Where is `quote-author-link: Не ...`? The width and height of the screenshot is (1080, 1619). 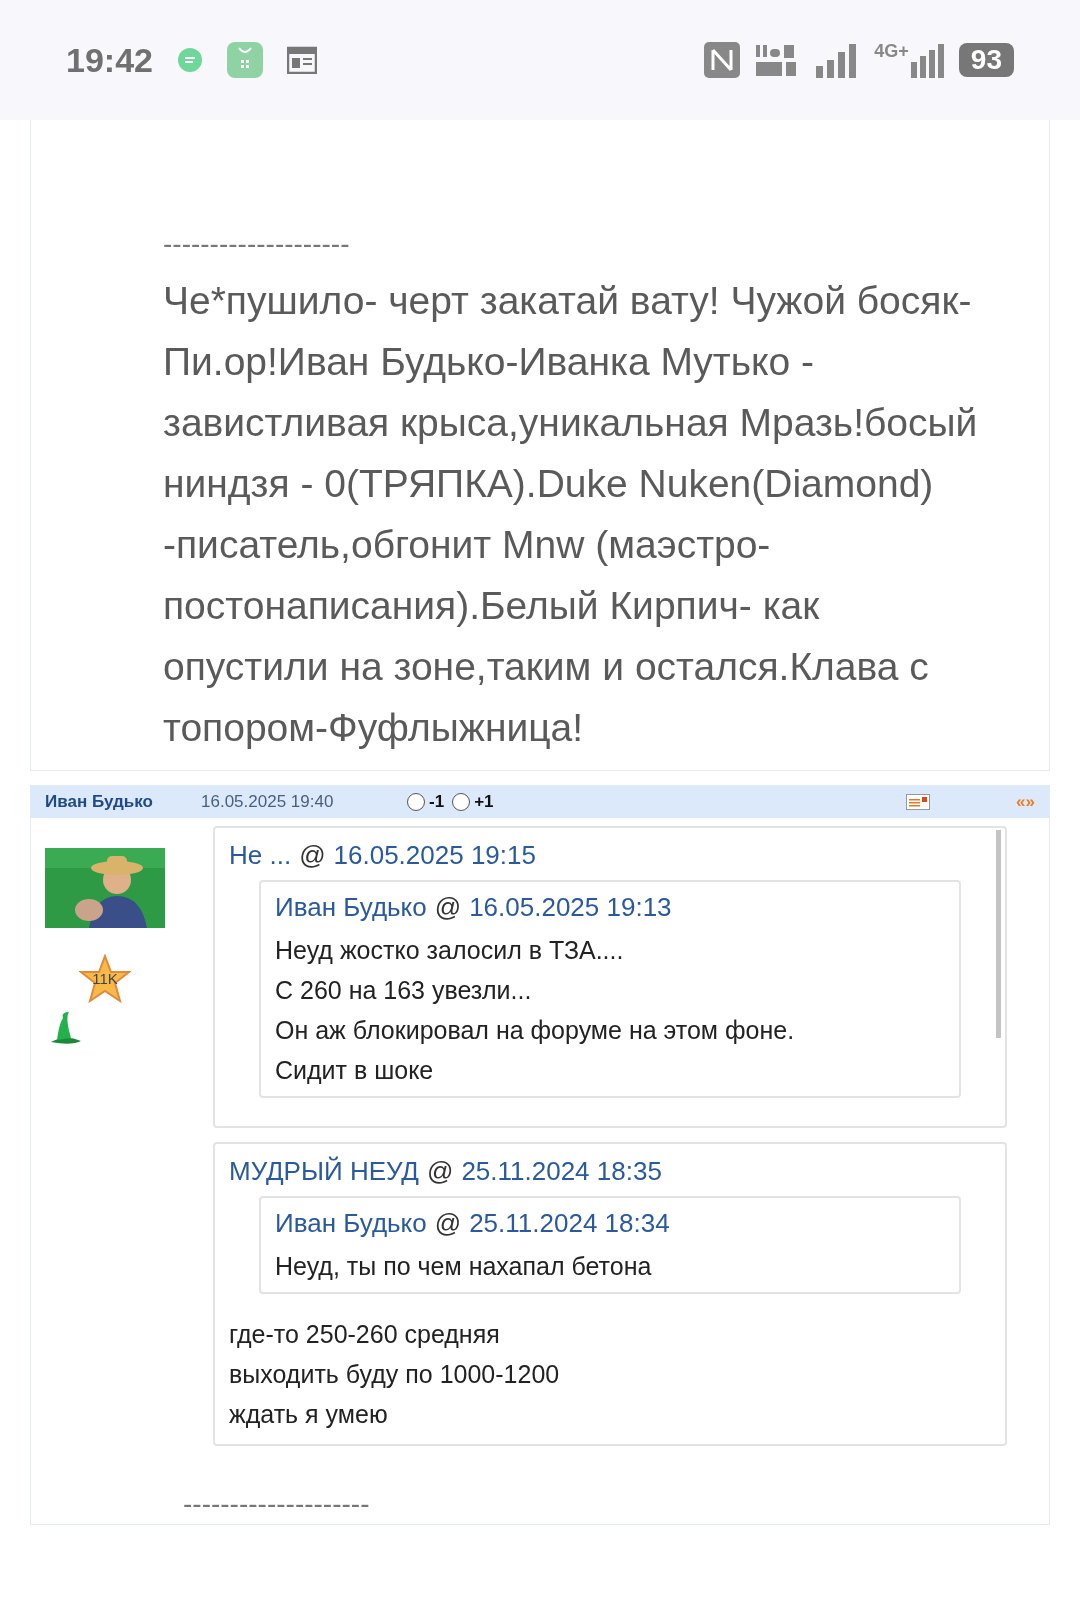
quote-author-link: Не ... is located at coordinates (260, 855).